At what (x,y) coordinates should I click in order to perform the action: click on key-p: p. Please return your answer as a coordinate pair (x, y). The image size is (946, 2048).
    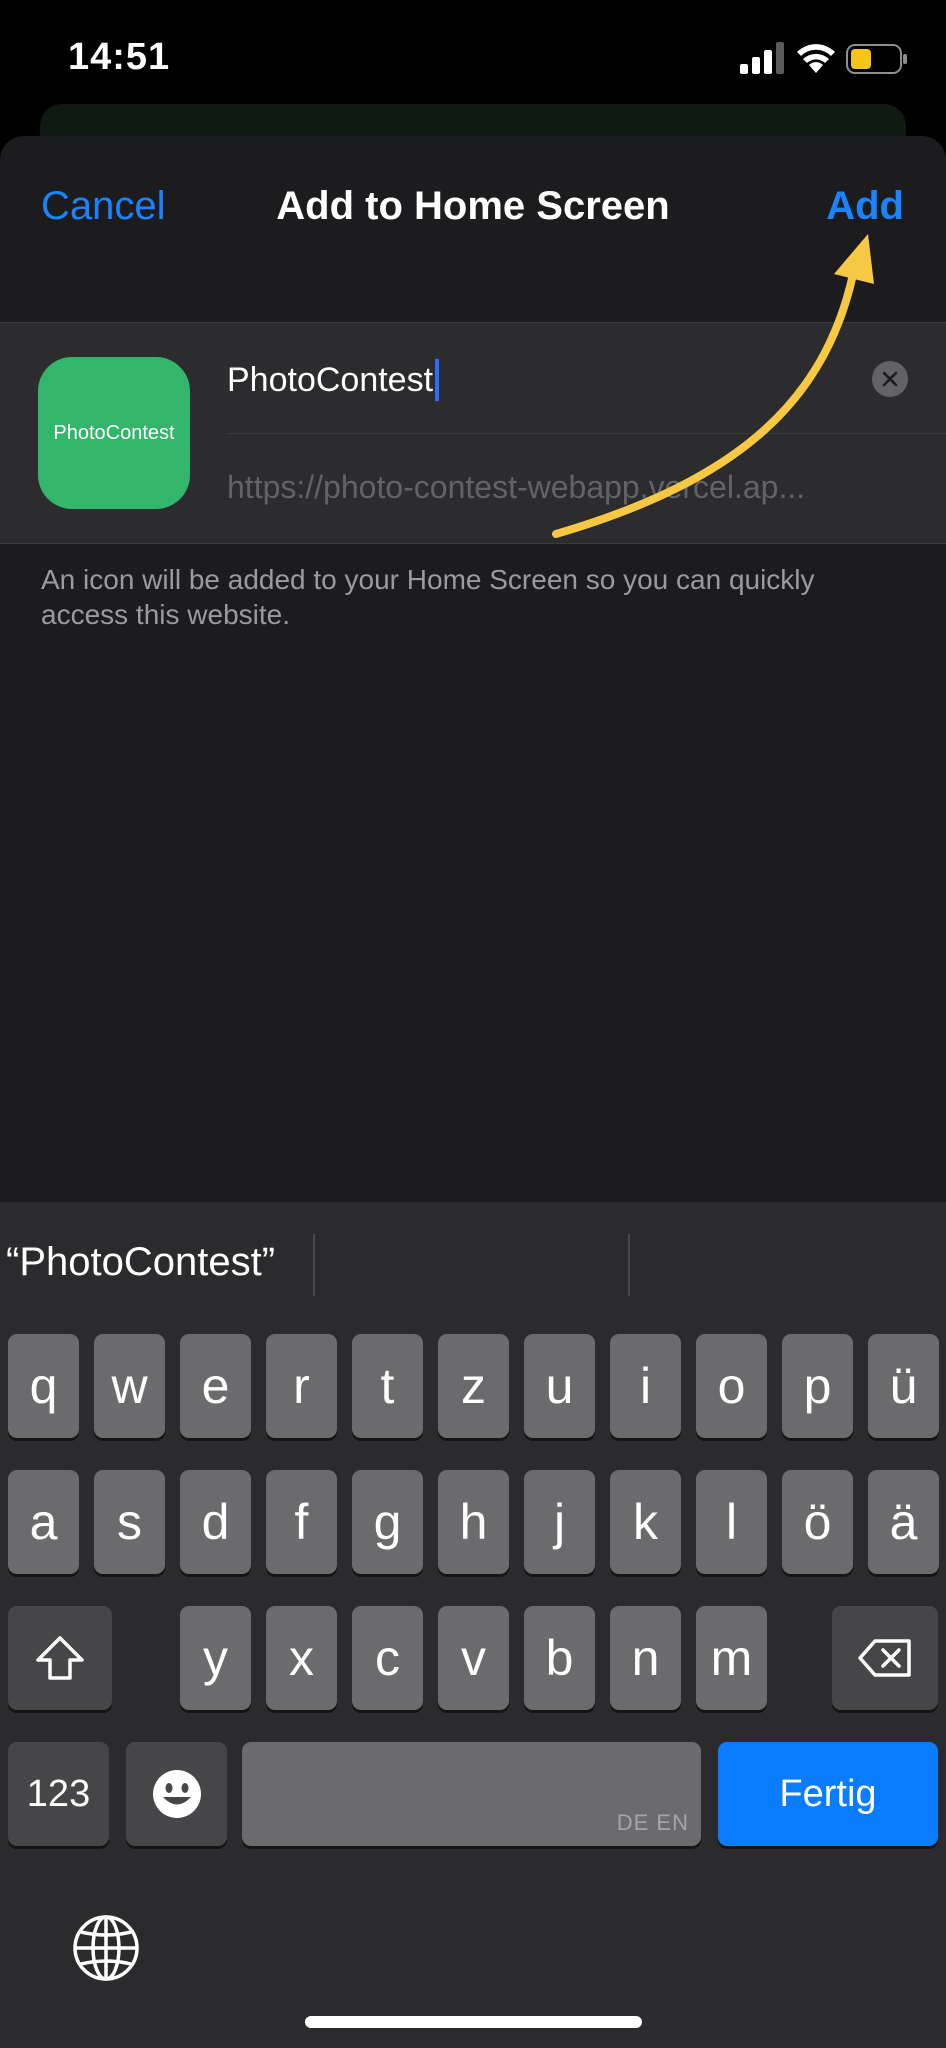
    Looking at the image, I should click on (817, 1386).